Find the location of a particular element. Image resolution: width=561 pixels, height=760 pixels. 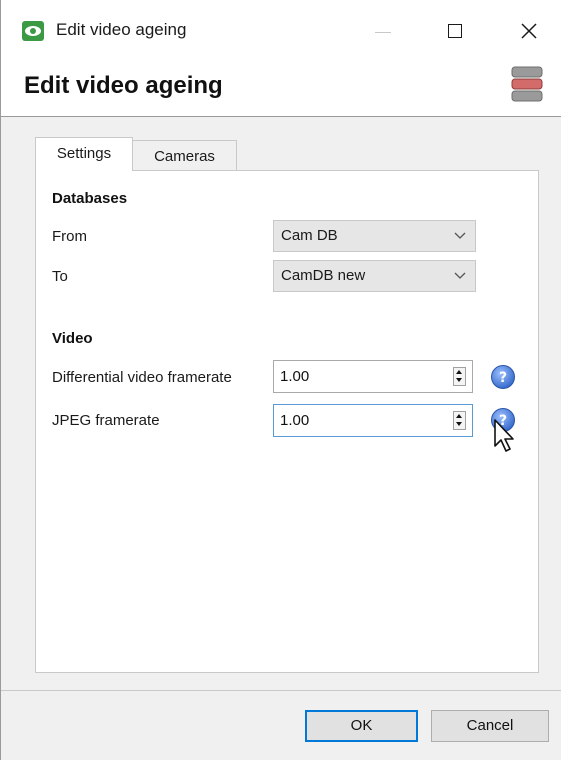

minimize-icon is located at coordinates (383, 32).